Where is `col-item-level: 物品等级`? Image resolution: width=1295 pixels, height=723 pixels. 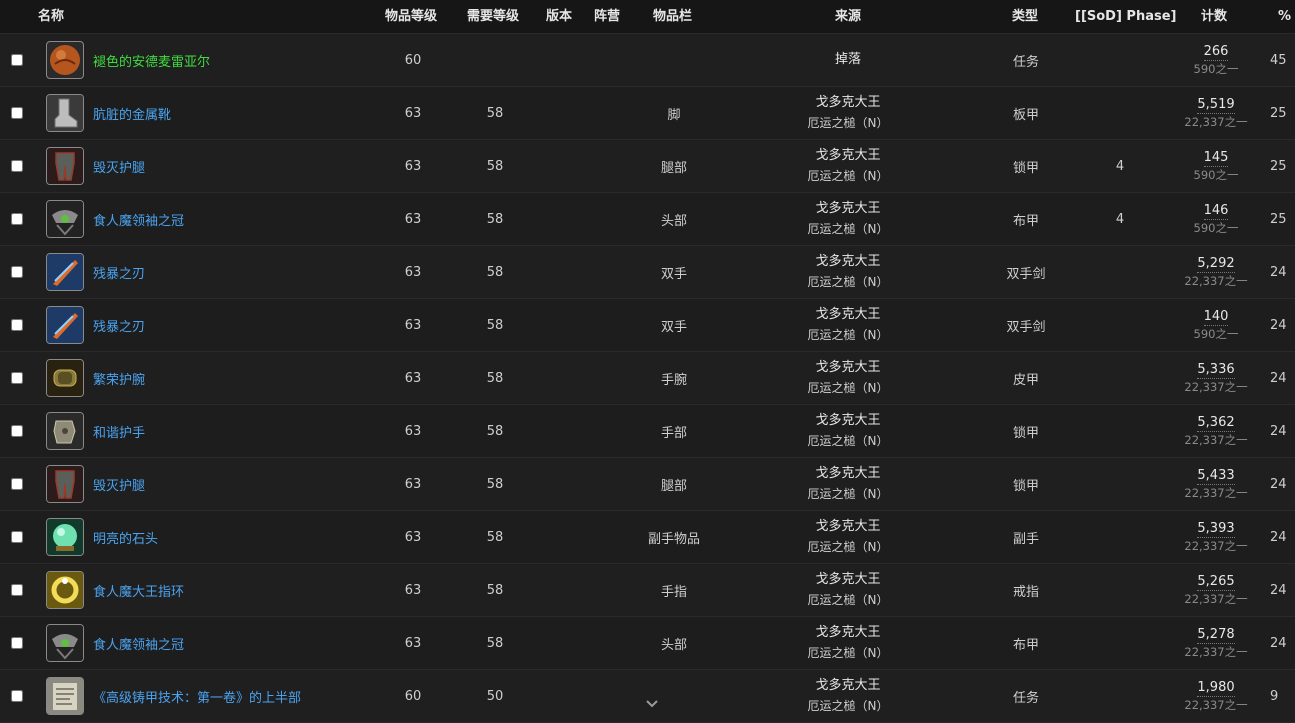 col-item-level: 物品等级 is located at coordinates (411, 16).